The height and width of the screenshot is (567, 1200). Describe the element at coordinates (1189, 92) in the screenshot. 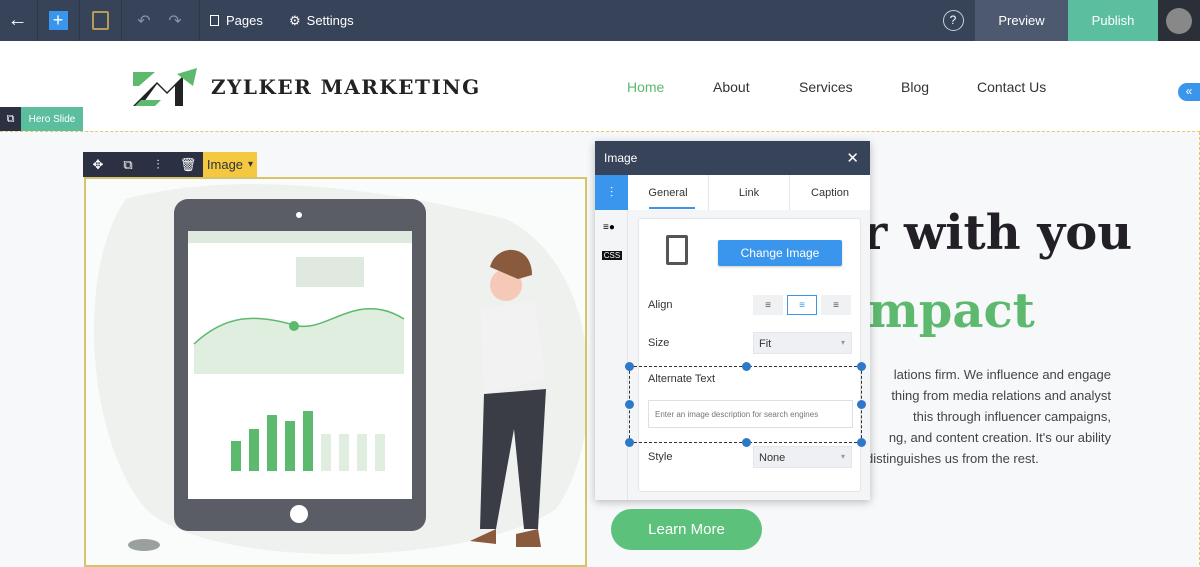

I see `collapse-panel-button: «` at that location.